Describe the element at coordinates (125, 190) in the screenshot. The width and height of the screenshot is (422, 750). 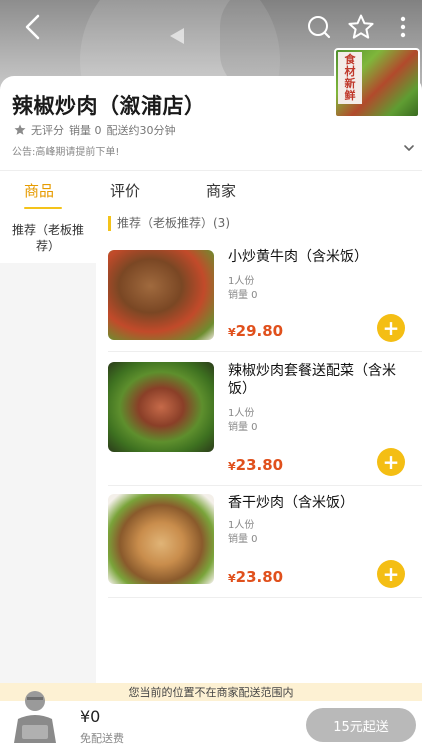
I see `tab-reviews: 评价` at that location.